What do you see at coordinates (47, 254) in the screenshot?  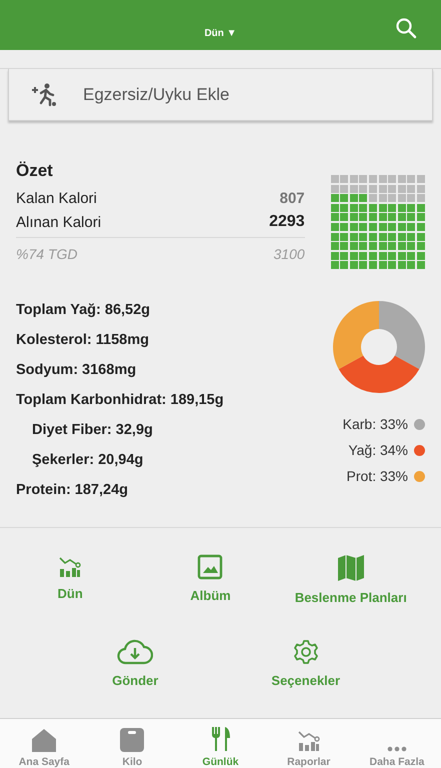 I see `calorie-label: %74 TGD` at bounding box center [47, 254].